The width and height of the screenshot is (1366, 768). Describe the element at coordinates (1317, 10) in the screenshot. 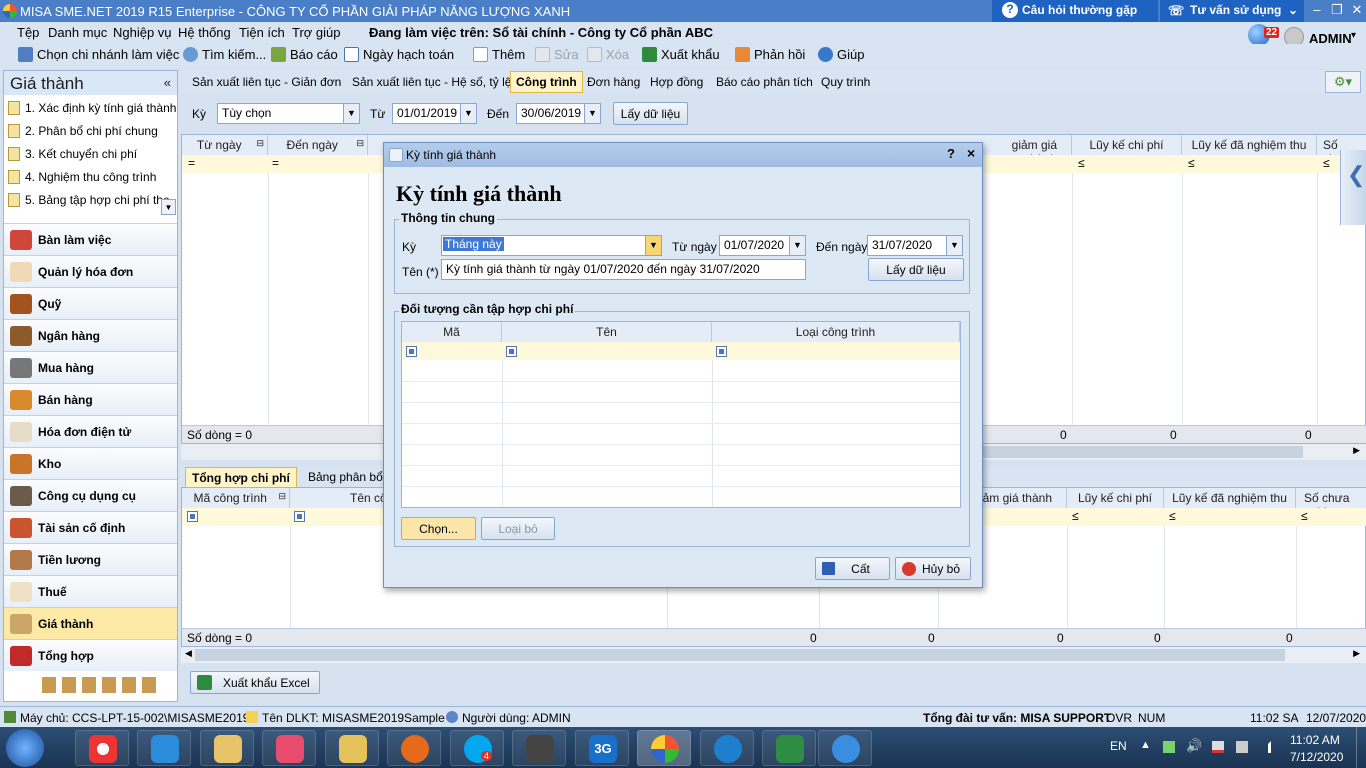

I see `minimize-button: –` at that location.